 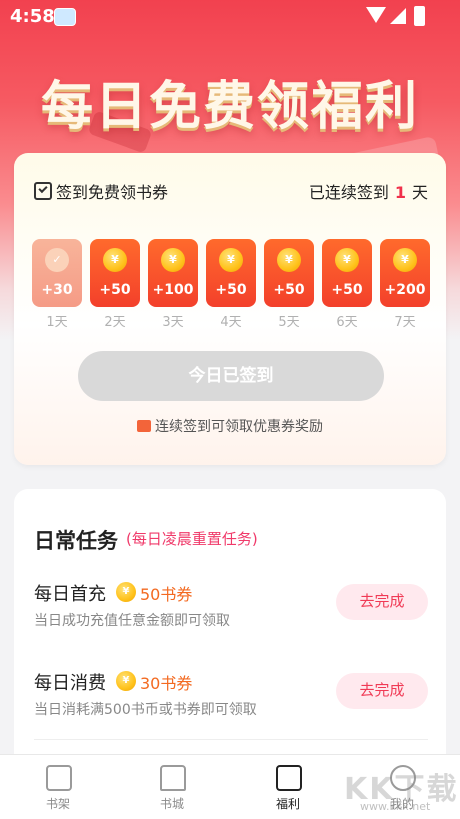 I want to click on task-name: 每日消费, so click(x=70, y=683).